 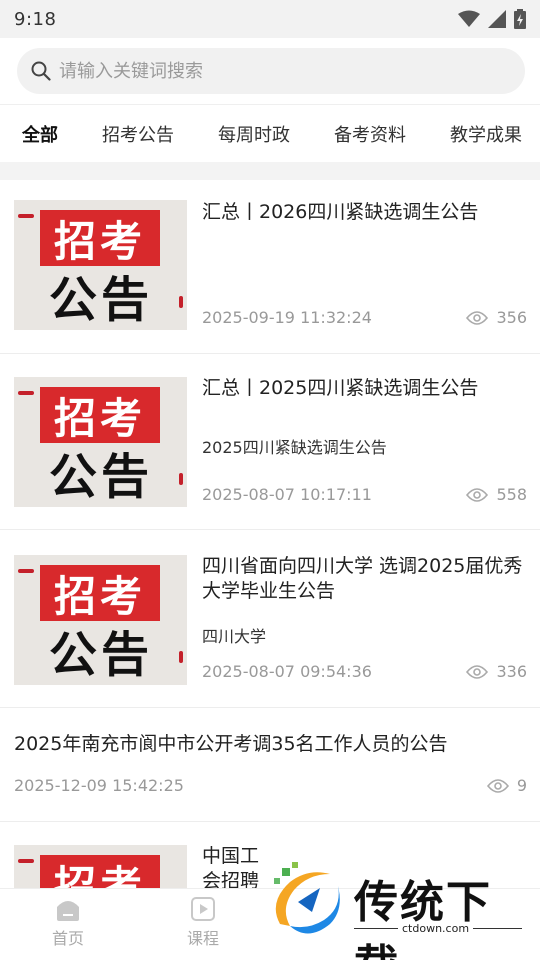 I want to click on article-title: 2025年南充市阆中市公开考调35名工作人员的公告, so click(x=231, y=744).